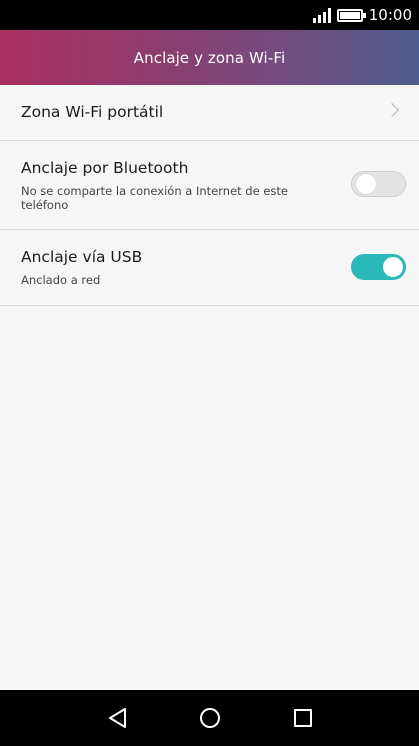  I want to click on status-bar: 10:00, so click(209, 15).